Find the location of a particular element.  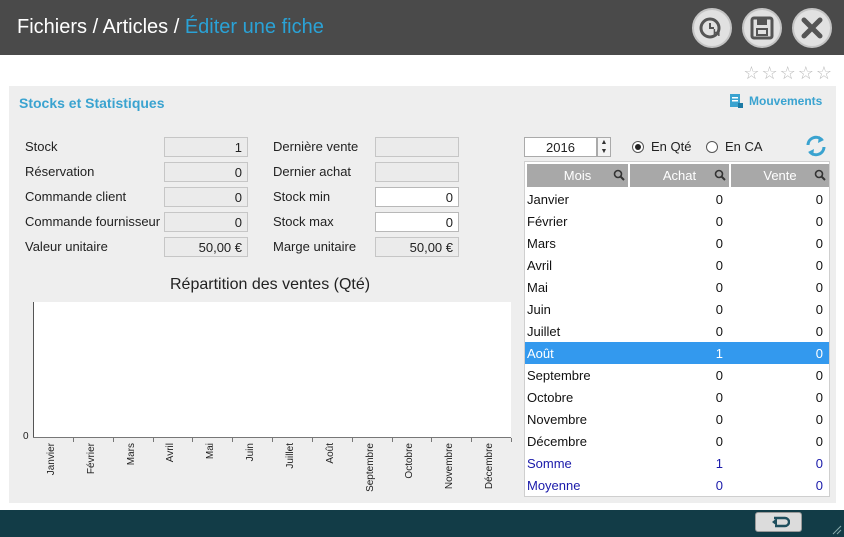

history-letter: H is located at coordinates (716, 33).